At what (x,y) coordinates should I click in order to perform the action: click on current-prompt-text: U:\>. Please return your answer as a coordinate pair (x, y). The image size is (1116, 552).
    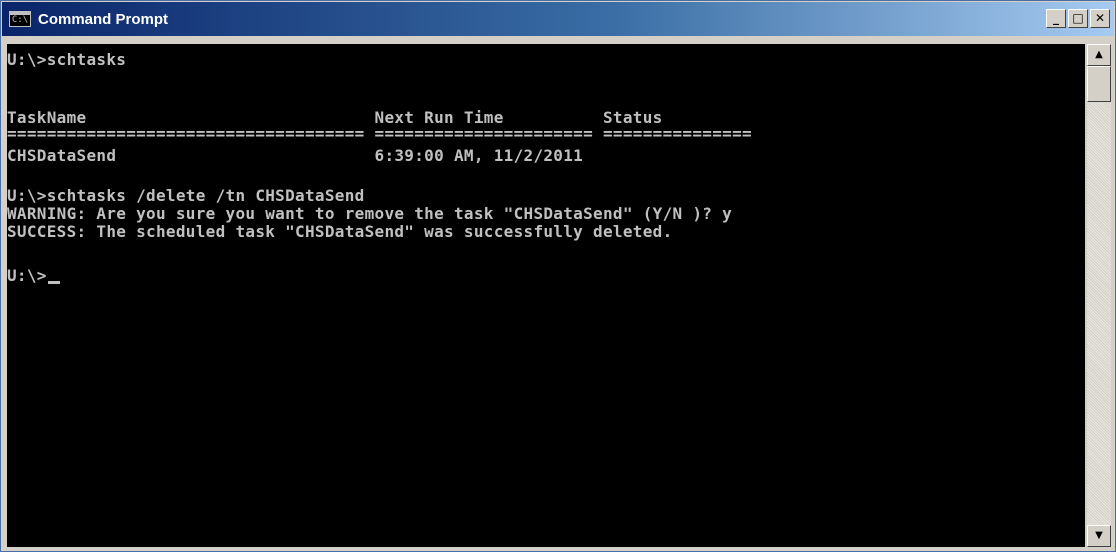
    Looking at the image, I should click on (27, 275).